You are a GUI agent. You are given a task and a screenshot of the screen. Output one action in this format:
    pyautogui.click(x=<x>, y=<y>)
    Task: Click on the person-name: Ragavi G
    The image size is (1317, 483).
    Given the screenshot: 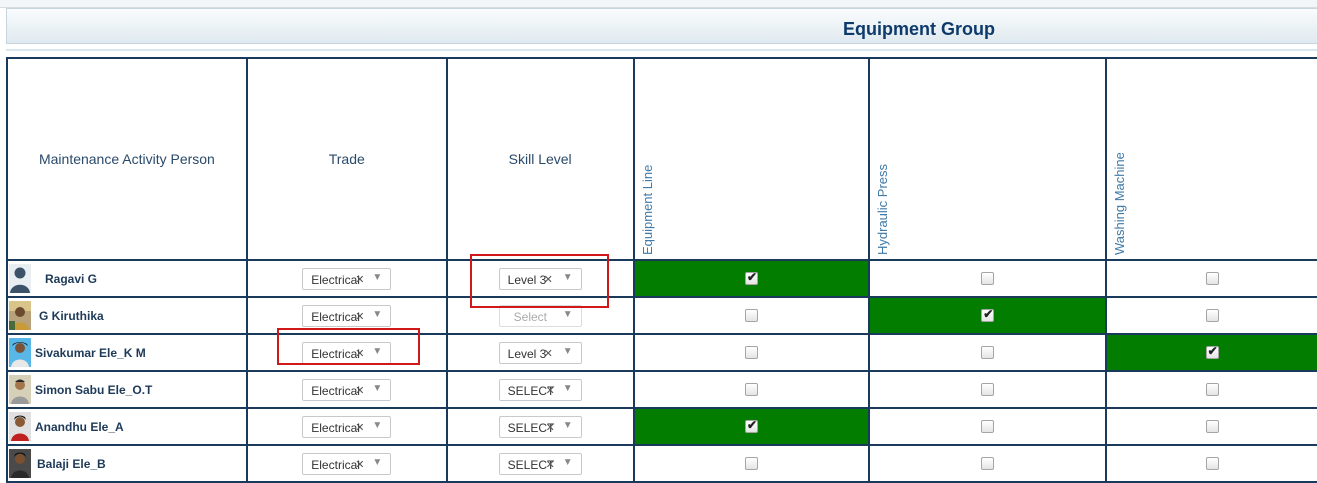 What is the action you would take?
    pyautogui.click(x=71, y=279)
    